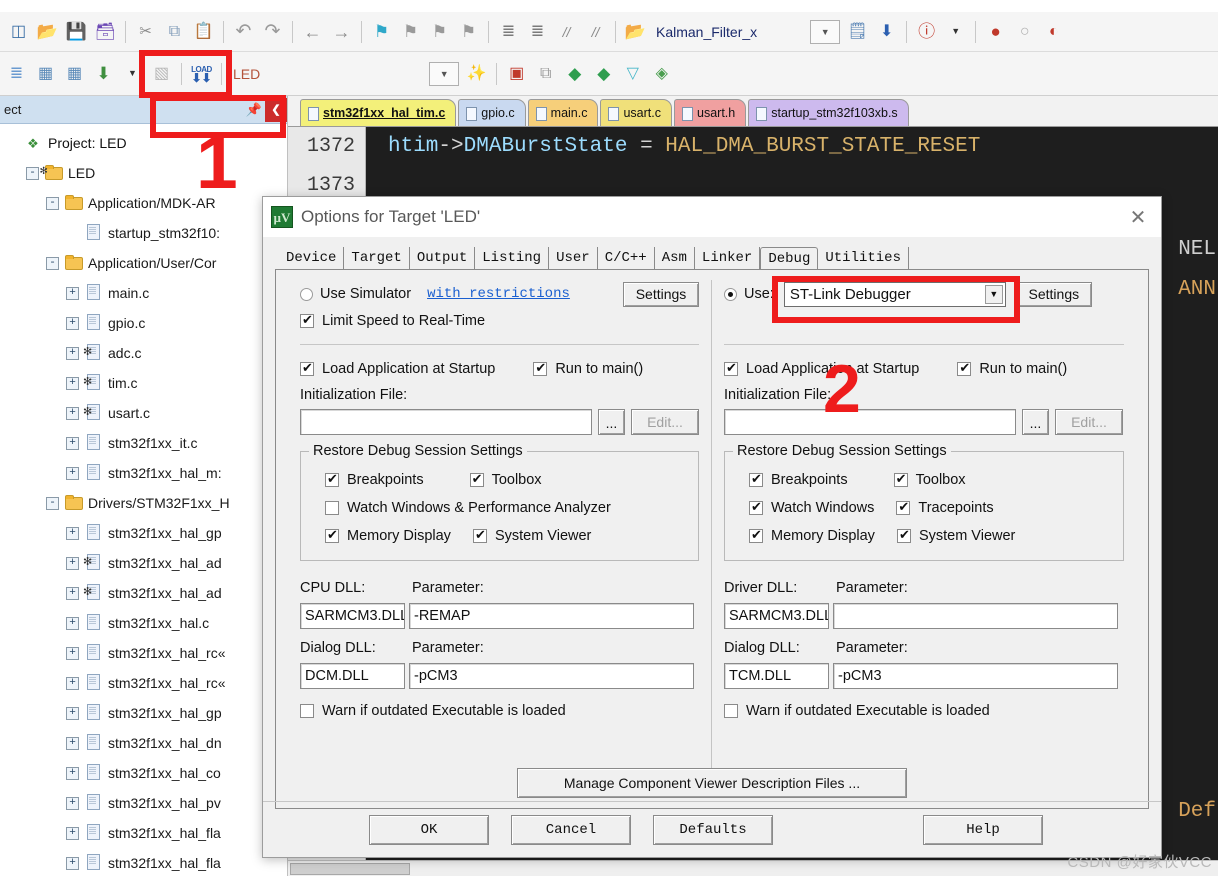 The width and height of the screenshot is (1218, 876). Describe the element at coordinates (143, 233) in the screenshot. I see `tree-item: startup_stm32f10:` at that location.